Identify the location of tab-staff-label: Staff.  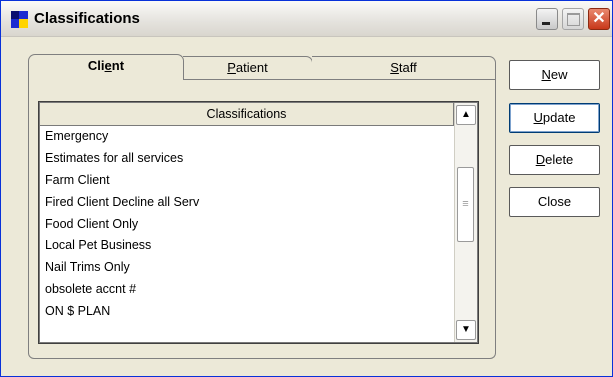
(403, 67).